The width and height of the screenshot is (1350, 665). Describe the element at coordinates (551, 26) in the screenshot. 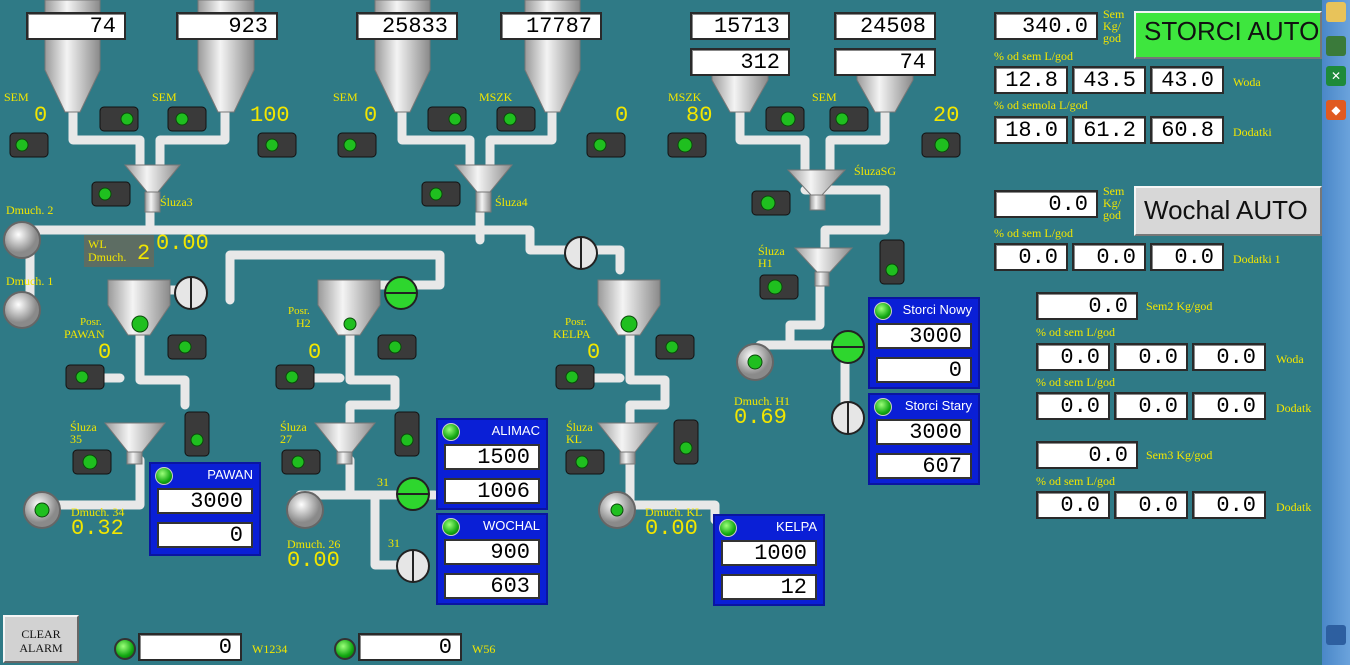

I see `hopper-4-value: 17787` at that location.